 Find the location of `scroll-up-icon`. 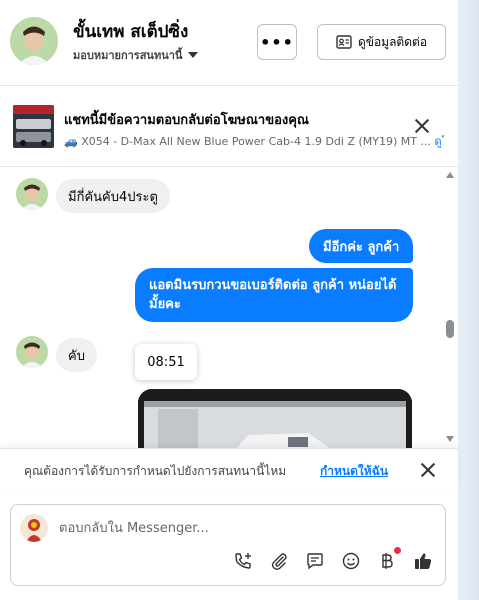

scroll-up-icon is located at coordinates (450, 175).